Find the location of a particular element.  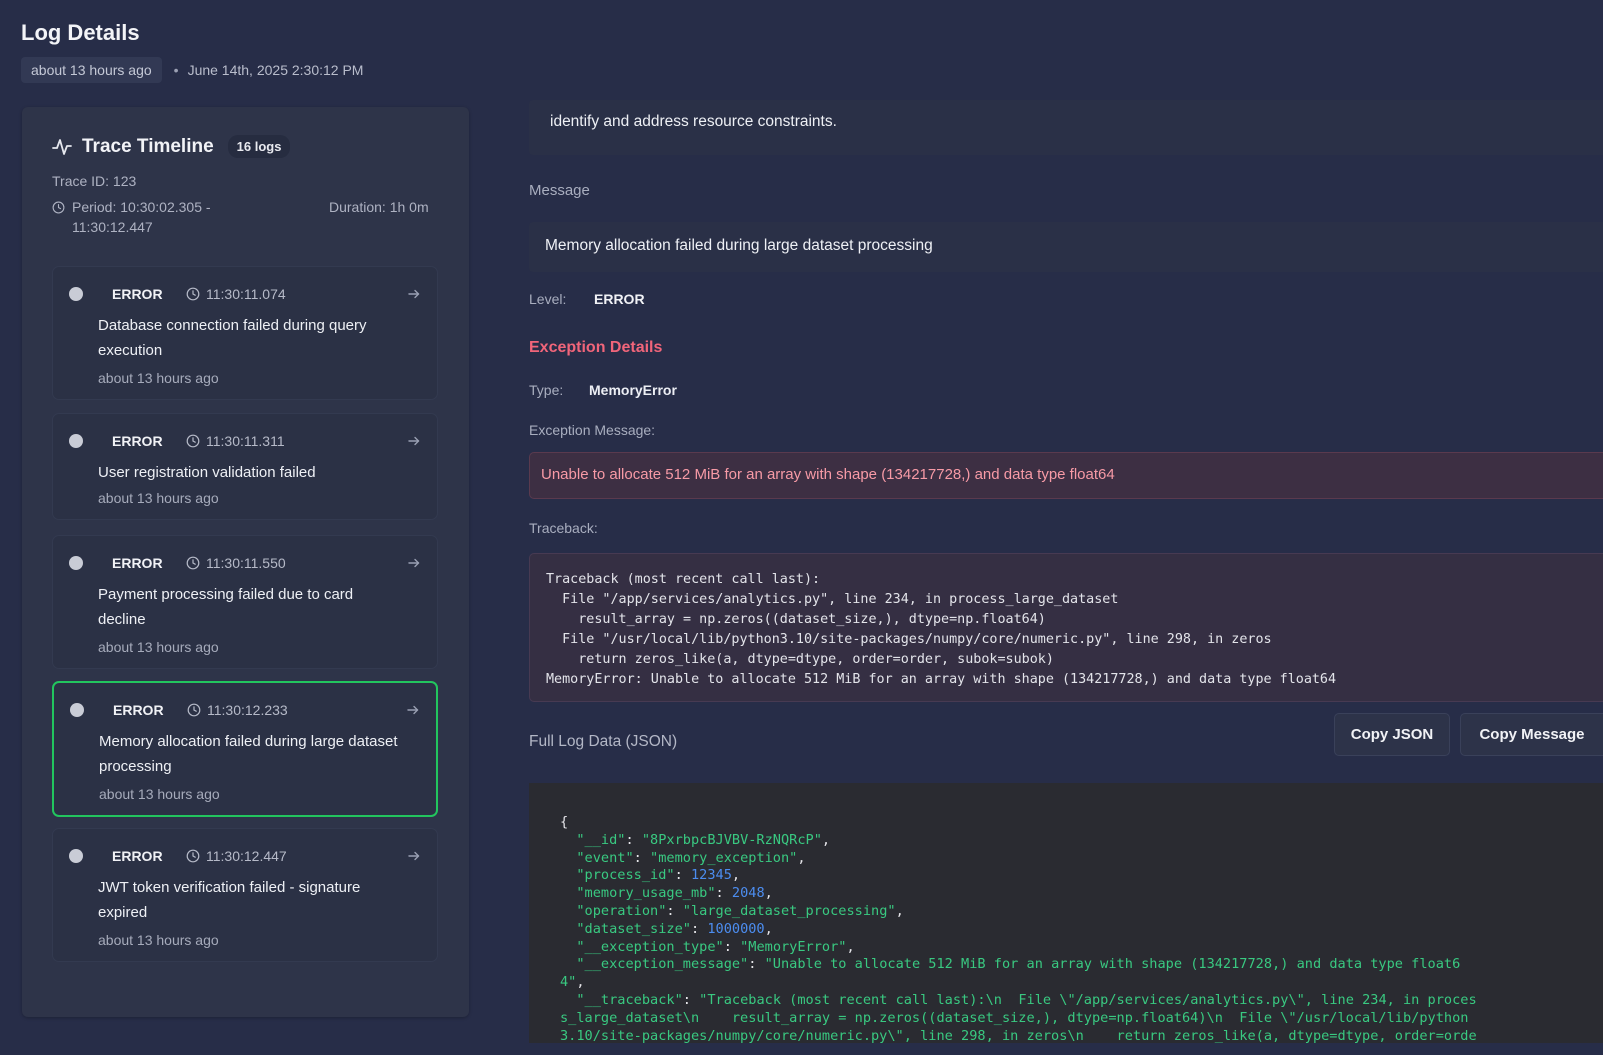

copy-json-button: Copy JSON is located at coordinates (1392, 734).